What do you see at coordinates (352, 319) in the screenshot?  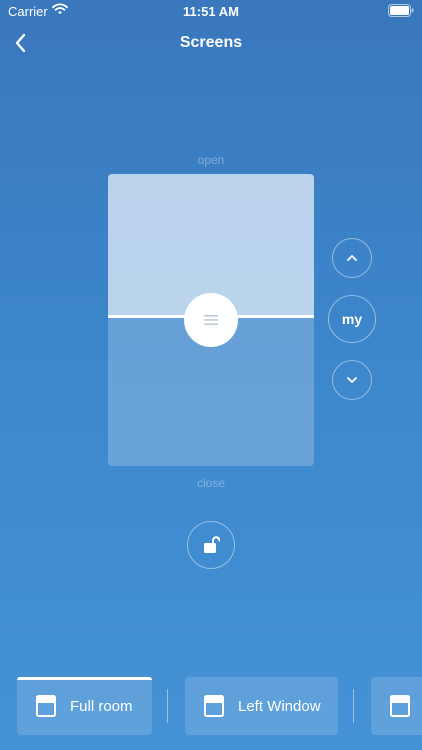 I see `my-position-button: my` at bounding box center [352, 319].